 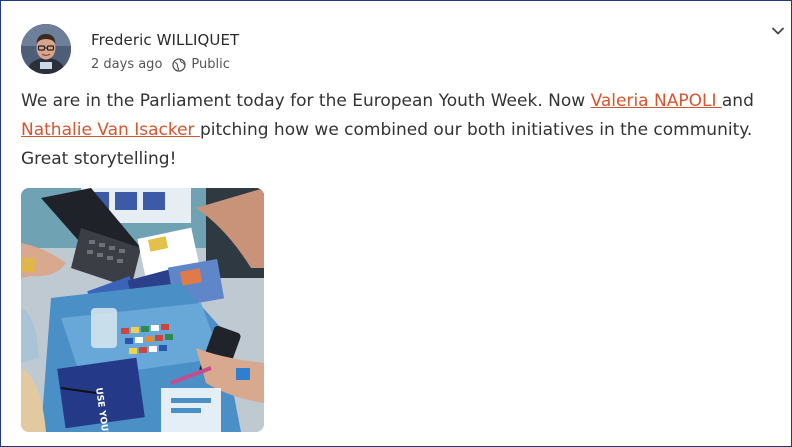 I want to click on post-header: Frederic WILLIQUET 2 days ago Public, so click(x=391, y=50).